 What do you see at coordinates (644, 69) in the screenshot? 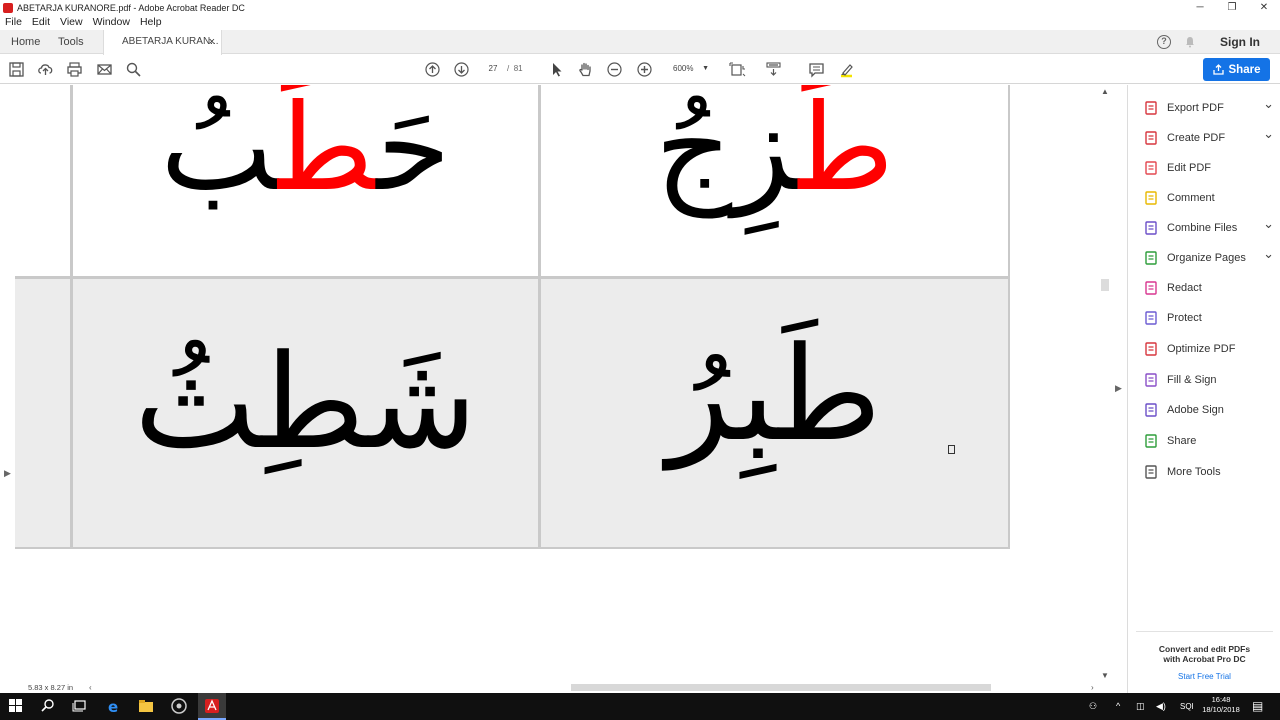
I see `zoom-in-icon` at bounding box center [644, 69].